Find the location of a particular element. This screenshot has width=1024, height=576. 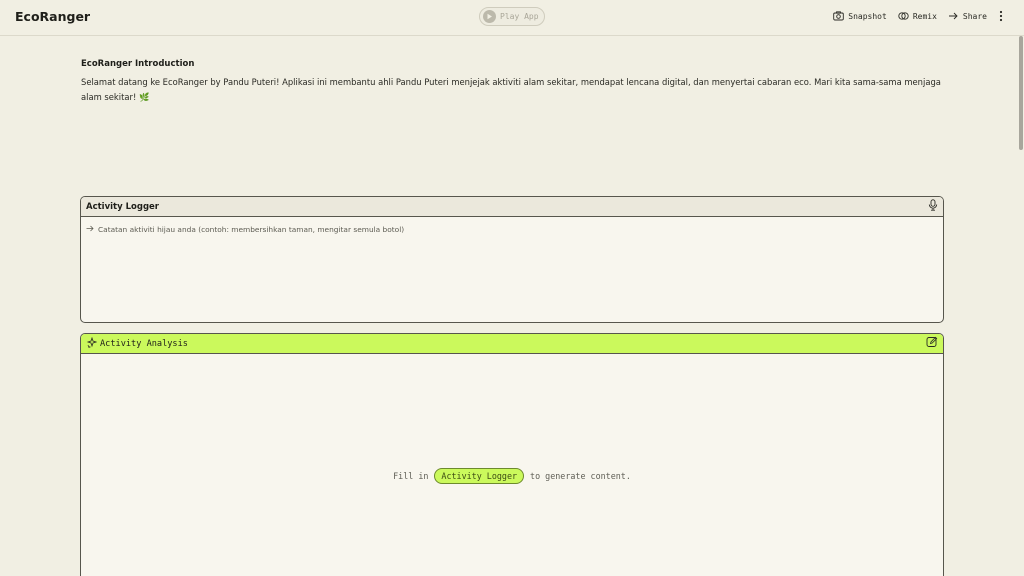

vertical-dots-icon is located at coordinates (1001, 16).